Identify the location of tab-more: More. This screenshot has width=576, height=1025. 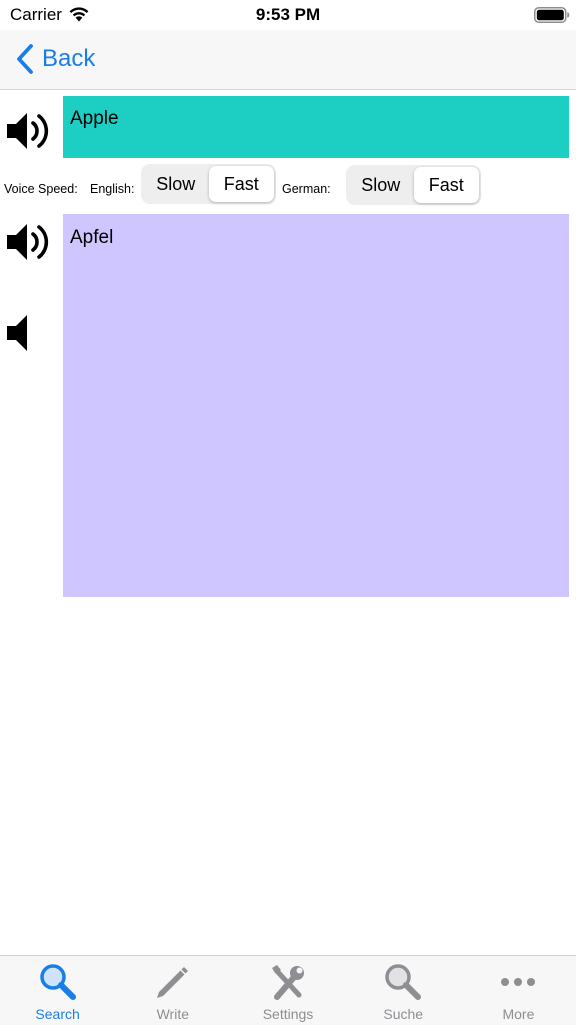
(518, 990).